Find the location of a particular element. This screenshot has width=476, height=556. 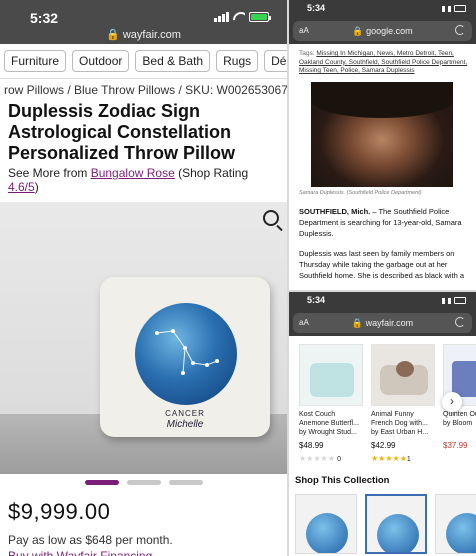

url-text: wayfair.com is located at coordinates (151, 35).